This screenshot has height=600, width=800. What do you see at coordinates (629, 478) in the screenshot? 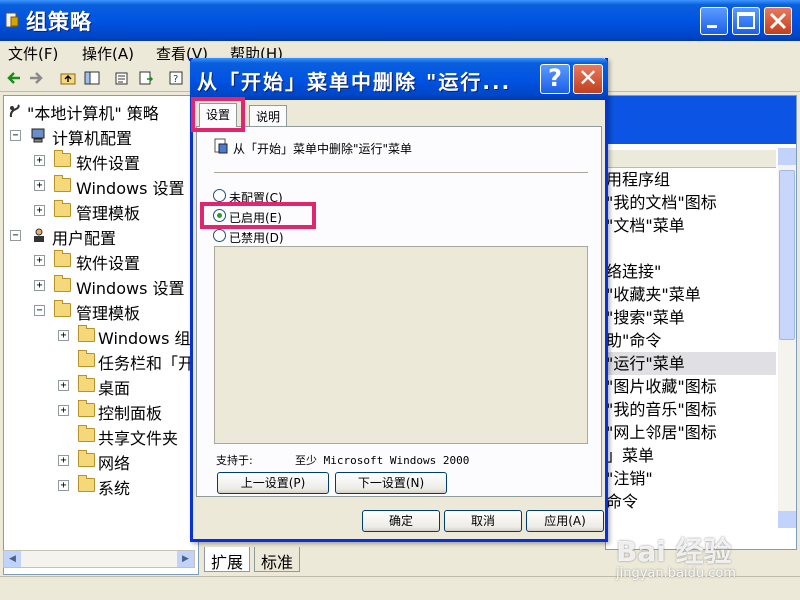
I see `list-item: "注销"` at bounding box center [629, 478].